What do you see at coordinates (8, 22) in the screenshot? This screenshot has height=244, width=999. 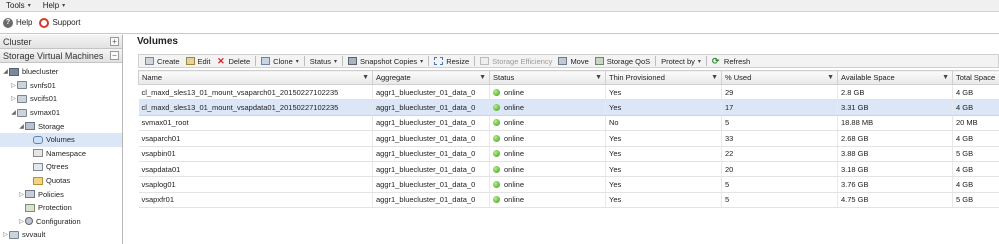 I see `help-icon: ?` at bounding box center [8, 22].